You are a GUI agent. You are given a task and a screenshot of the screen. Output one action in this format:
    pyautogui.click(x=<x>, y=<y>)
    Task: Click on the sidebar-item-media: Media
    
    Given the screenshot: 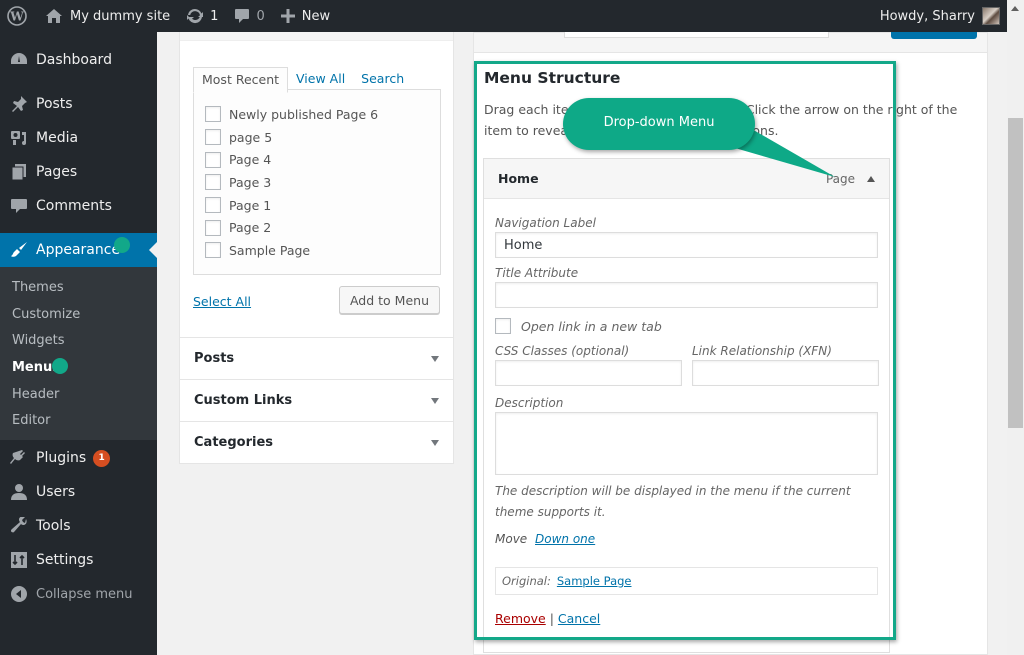 What is the action you would take?
    pyautogui.click(x=78, y=138)
    